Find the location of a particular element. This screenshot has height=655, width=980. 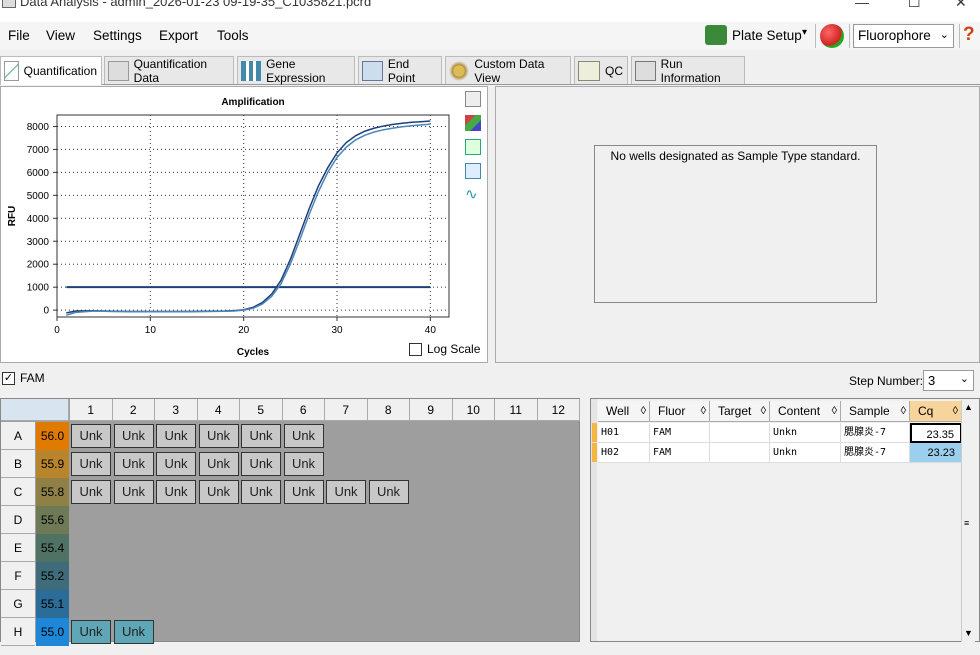

well-B2: Unk is located at coordinates (133, 464).